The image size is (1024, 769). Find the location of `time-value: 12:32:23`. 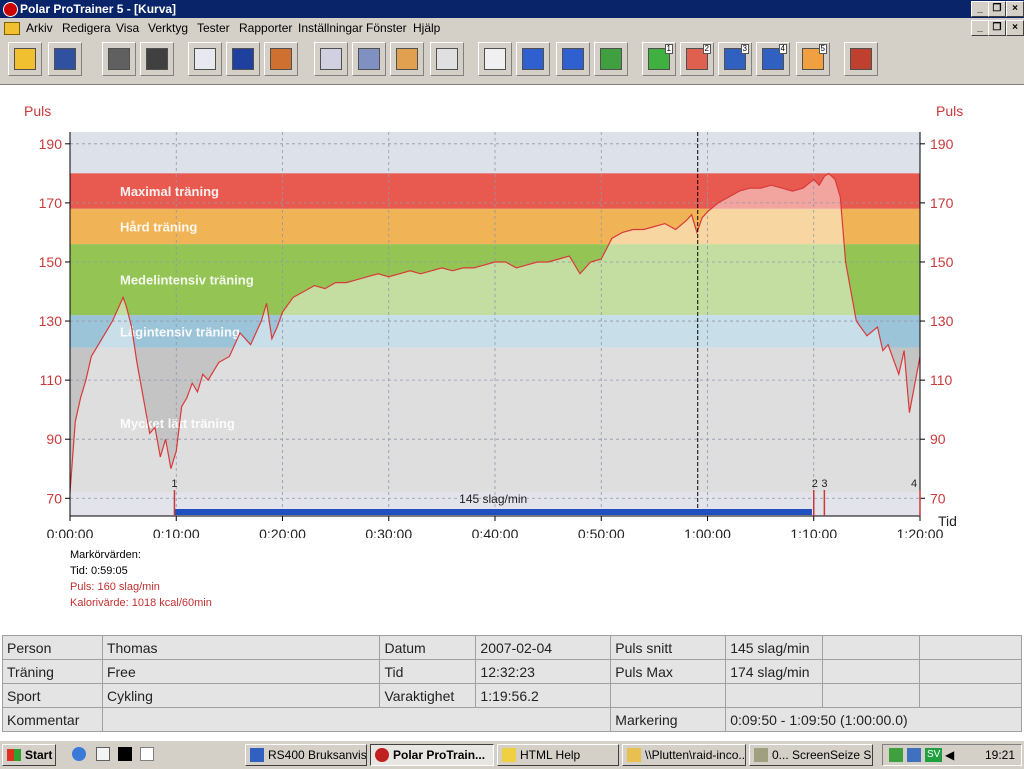

time-value: 12:32:23 is located at coordinates (543, 671).